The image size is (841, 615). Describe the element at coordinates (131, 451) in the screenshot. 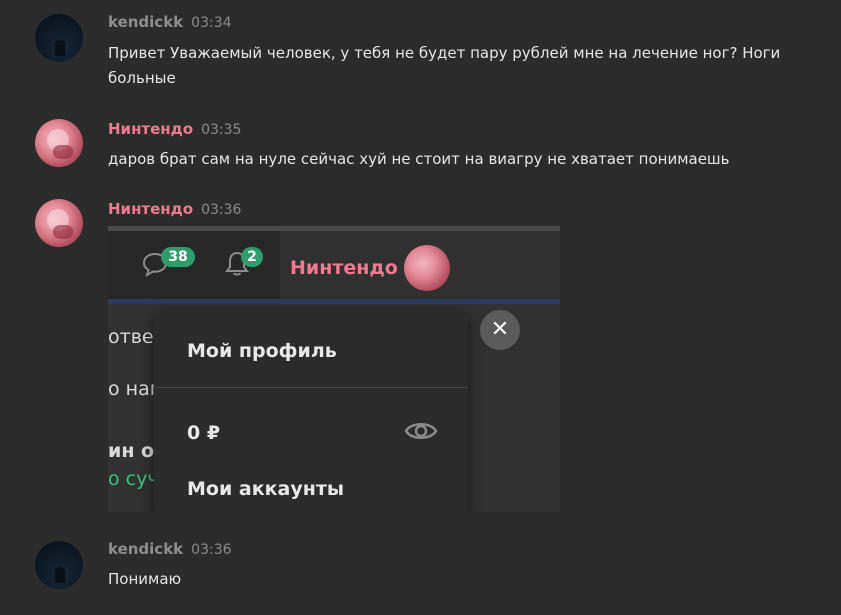

I see `background-text: ин о` at that location.